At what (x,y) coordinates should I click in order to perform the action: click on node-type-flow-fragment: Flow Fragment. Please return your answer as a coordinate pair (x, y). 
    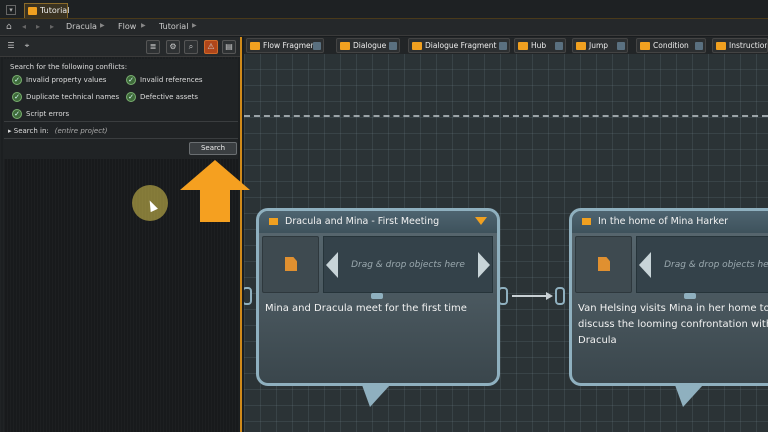
    Looking at the image, I should click on (285, 45).